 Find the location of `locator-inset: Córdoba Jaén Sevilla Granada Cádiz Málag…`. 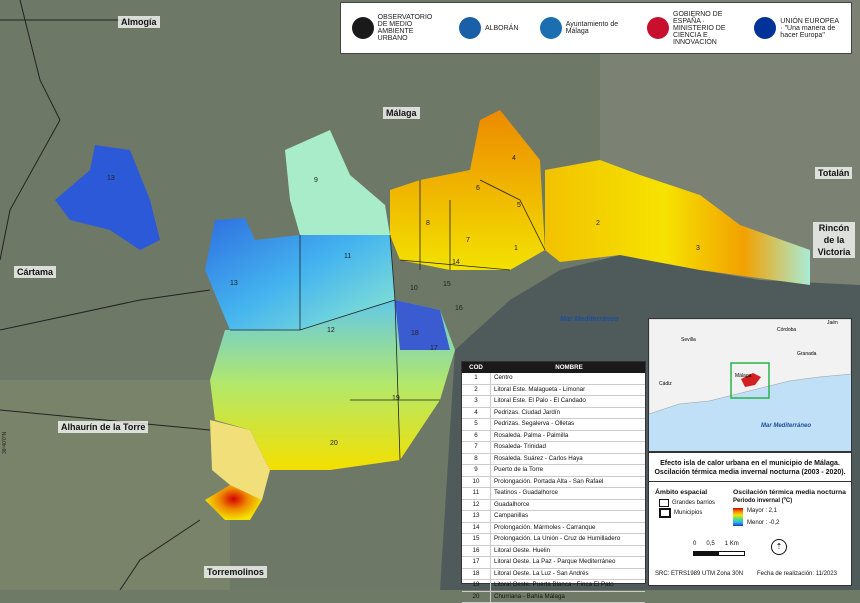

locator-inset: Córdoba Jaén Sevilla Granada Cádiz Málag… is located at coordinates (750, 385).